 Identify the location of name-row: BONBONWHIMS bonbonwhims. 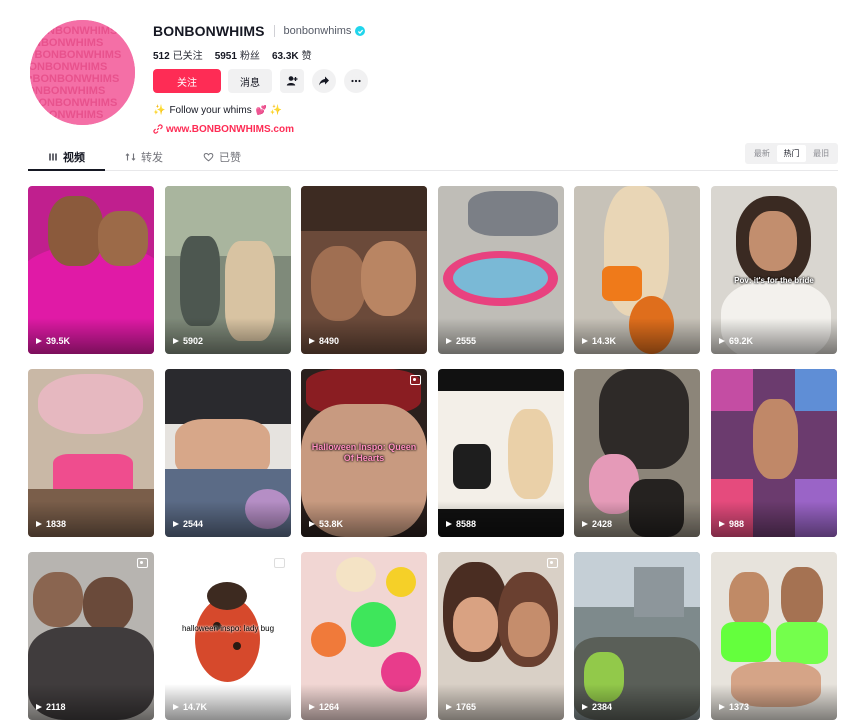
(260, 31).